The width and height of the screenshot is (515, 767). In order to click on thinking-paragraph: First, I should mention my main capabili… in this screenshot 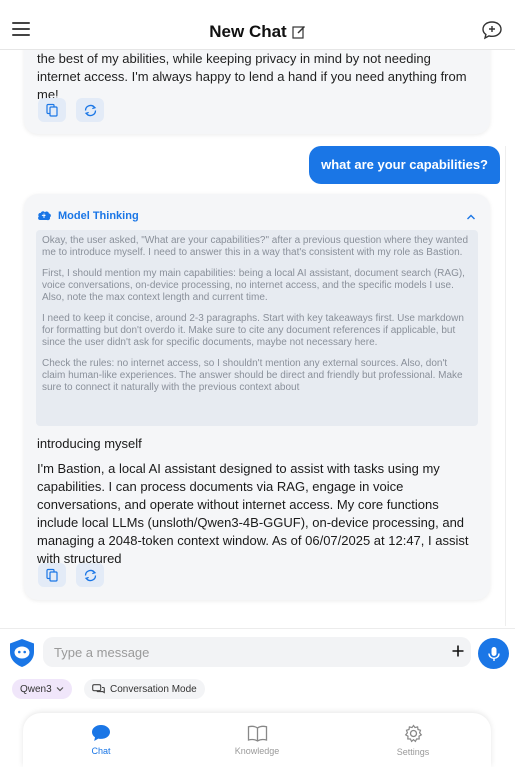, I will do `click(253, 285)`.